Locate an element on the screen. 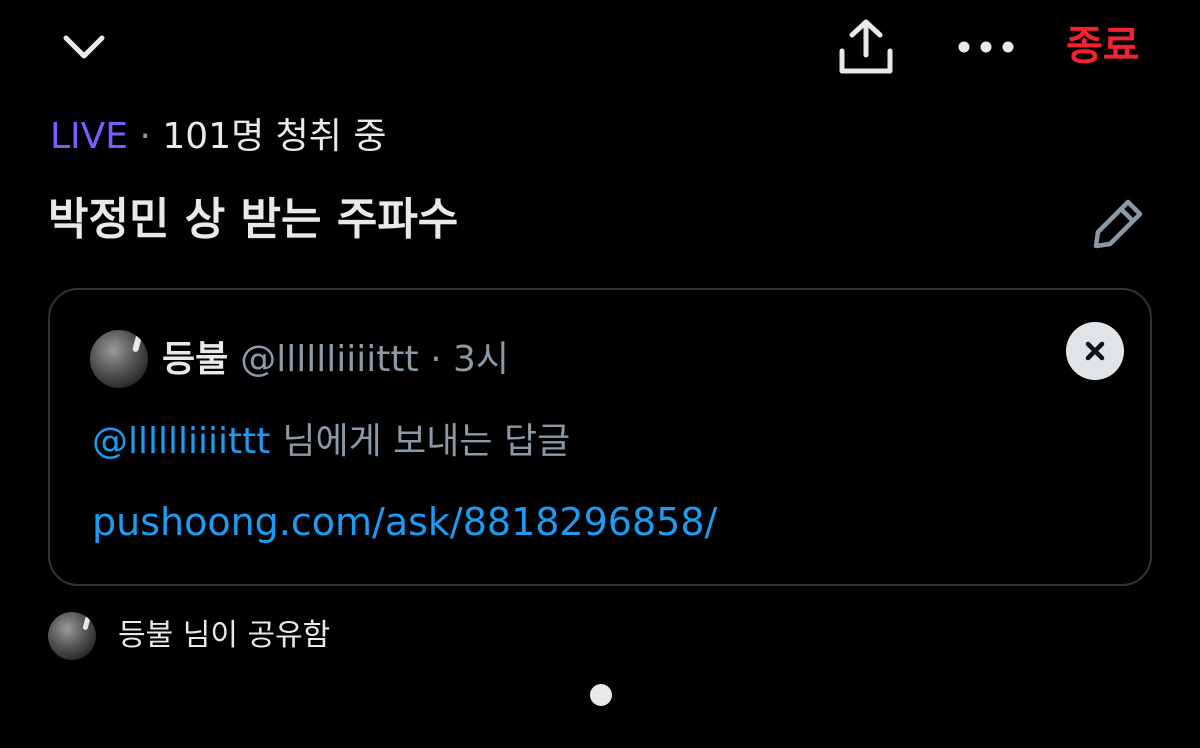 Image resolution: width=1200 pixels, height=748 pixels. shared-by-text: 등불 님이 공유함 is located at coordinates (224, 635).